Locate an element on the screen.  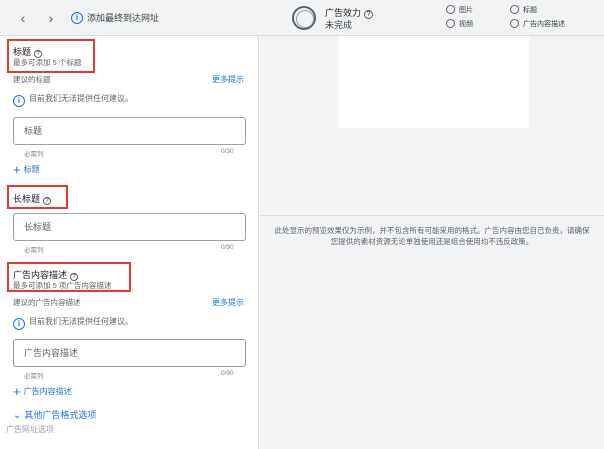
top-bar: ‹ › i 添加最终到达网址 广告效力? 未完成 图片 标题 视频 广告内容描述 is located at coordinates (302, 18).